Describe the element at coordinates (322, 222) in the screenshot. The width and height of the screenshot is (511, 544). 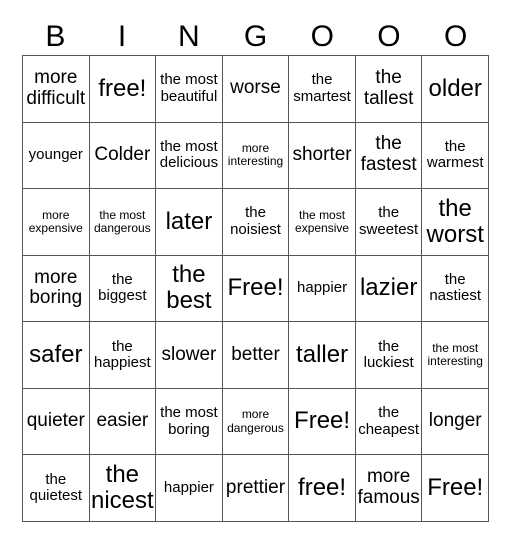
I see `bingo-cell: the most expensive` at that location.